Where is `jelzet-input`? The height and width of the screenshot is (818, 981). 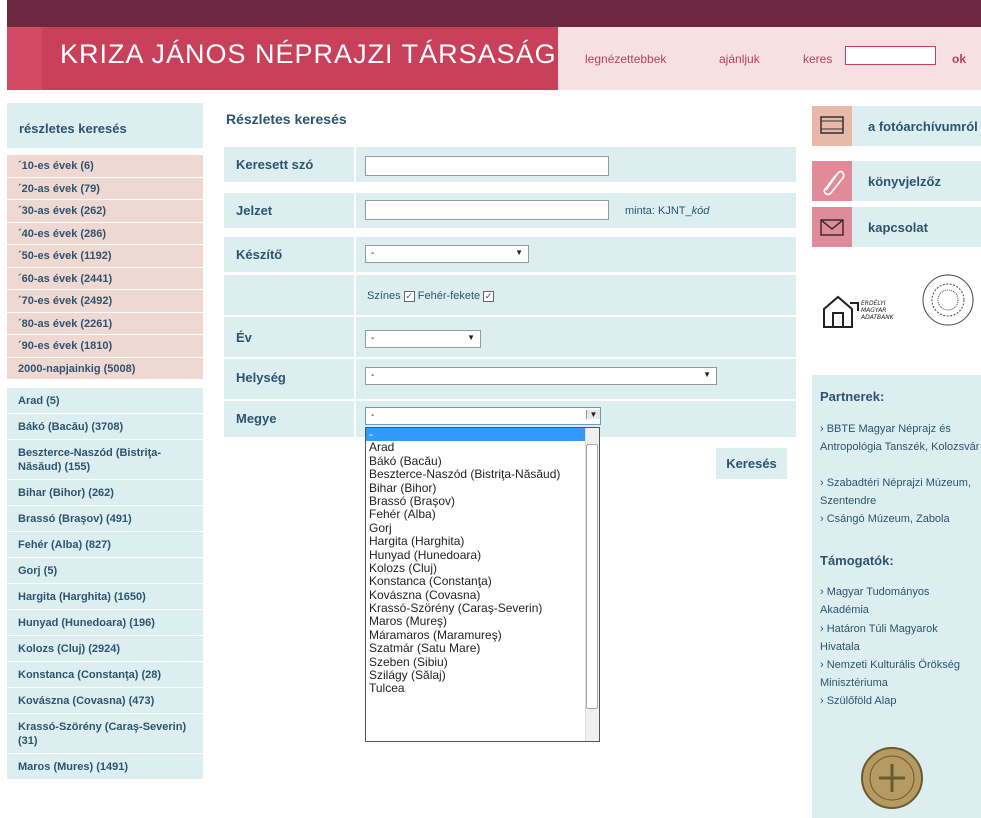 jelzet-input is located at coordinates (487, 210).